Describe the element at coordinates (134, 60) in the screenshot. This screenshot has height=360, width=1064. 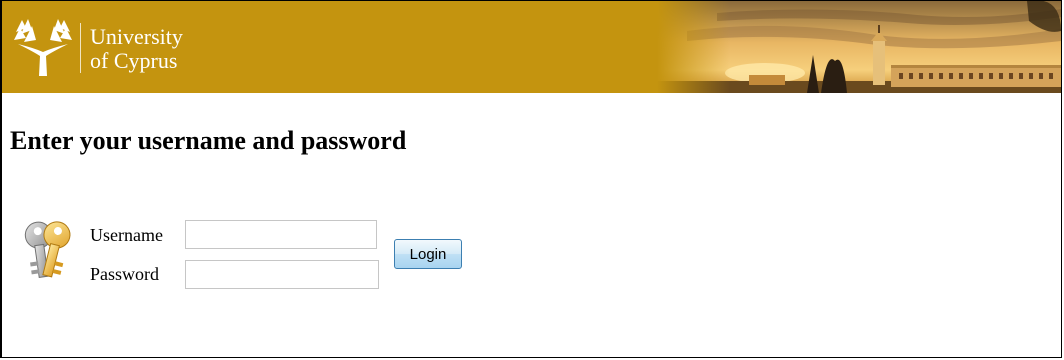
I see `logo-line-2: of Cyprus` at that location.